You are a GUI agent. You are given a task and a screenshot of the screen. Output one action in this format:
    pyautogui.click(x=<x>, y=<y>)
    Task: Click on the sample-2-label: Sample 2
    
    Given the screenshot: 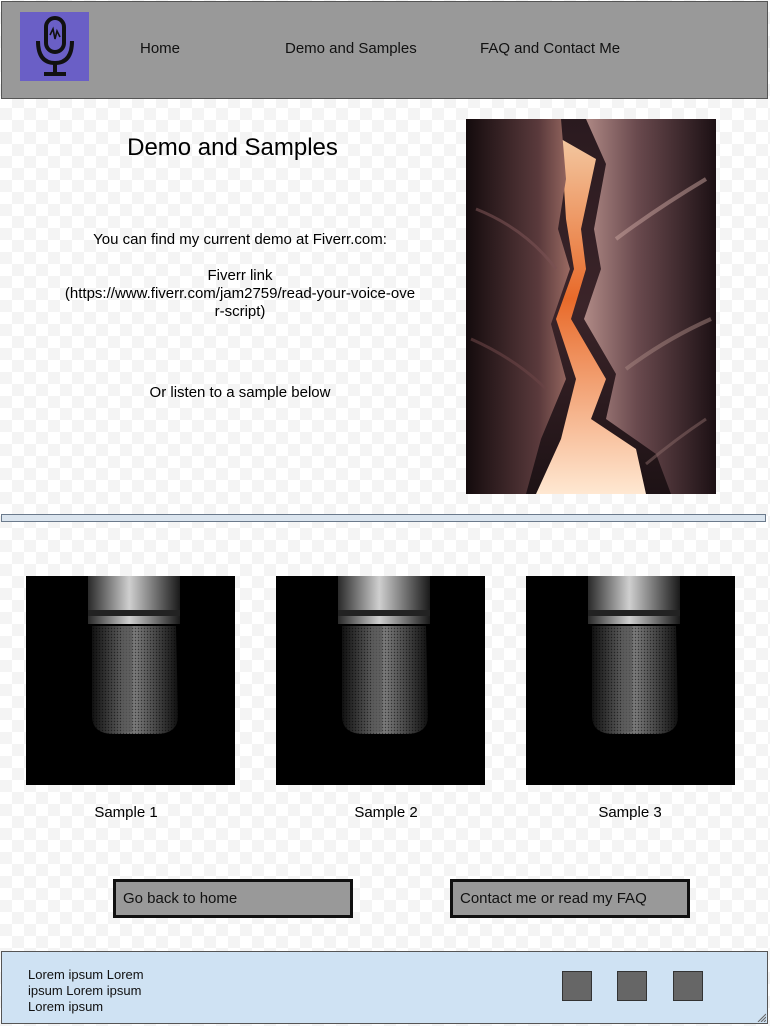 What is the action you would take?
    pyautogui.click(x=386, y=812)
    